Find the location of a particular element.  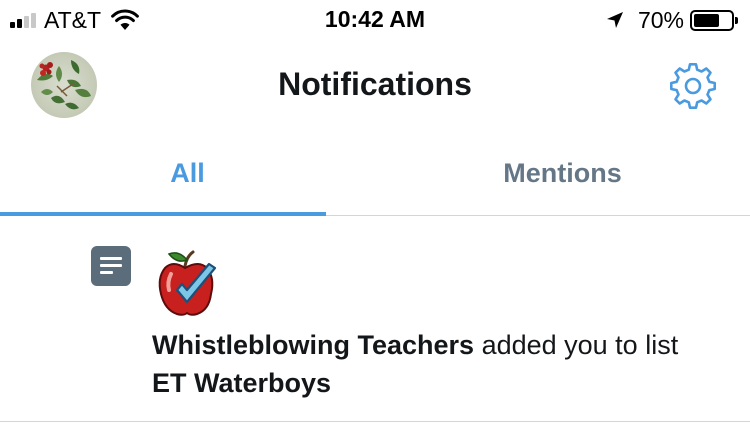

list-icon is located at coordinates (111, 266).